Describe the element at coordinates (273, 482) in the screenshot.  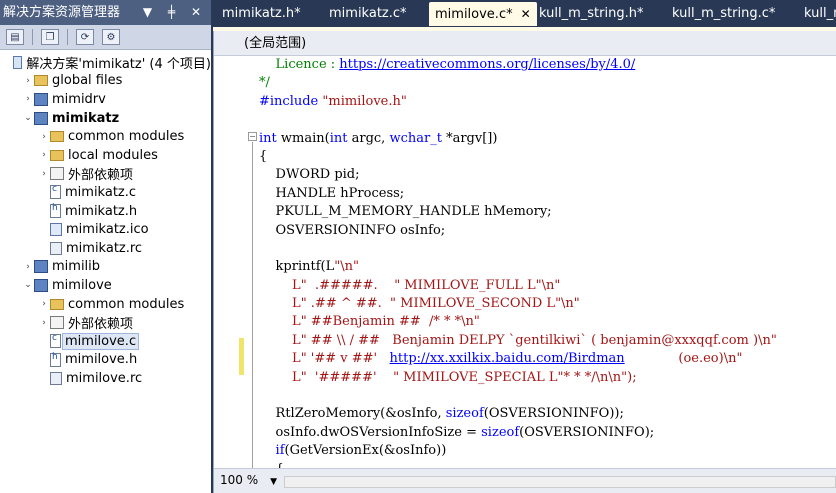
I see `chevron-down-icon: ▼` at that location.